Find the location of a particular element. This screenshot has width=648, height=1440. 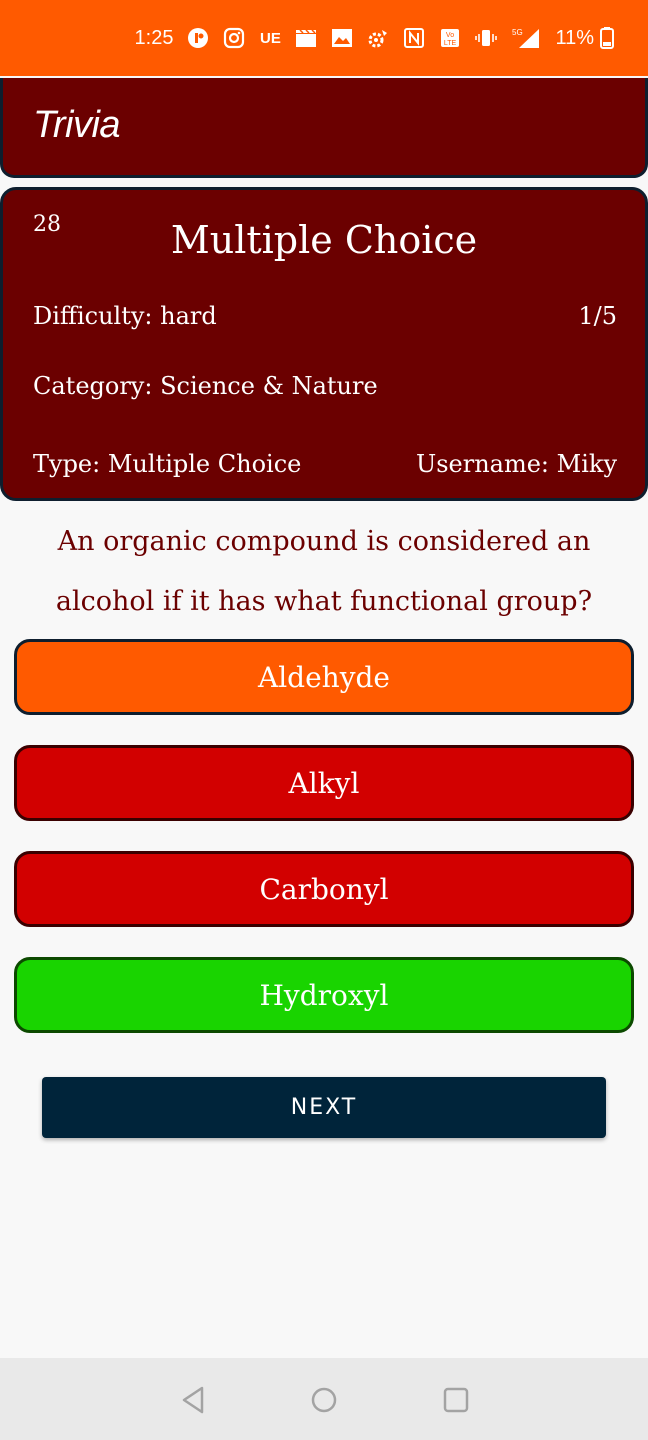

answer-label: Carbonyl is located at coordinates (324, 889).